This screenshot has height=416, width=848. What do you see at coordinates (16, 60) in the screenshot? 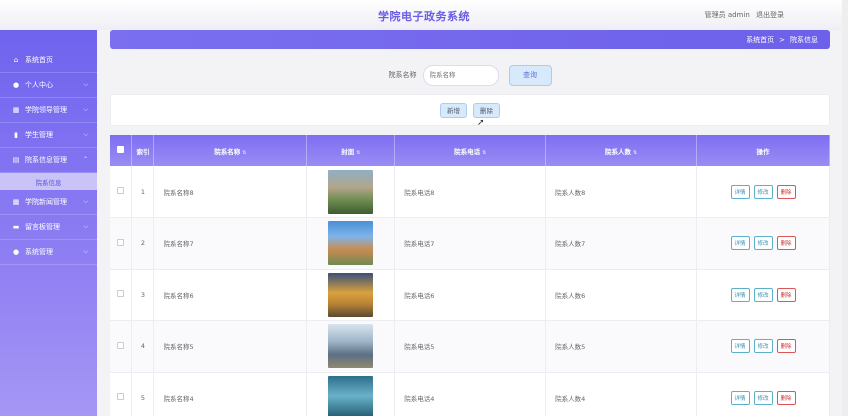
I see `home-icon: ⌂` at bounding box center [16, 60].